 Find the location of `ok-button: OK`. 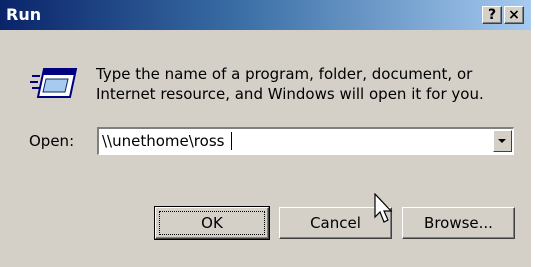

ok-button: OK is located at coordinates (212, 223).